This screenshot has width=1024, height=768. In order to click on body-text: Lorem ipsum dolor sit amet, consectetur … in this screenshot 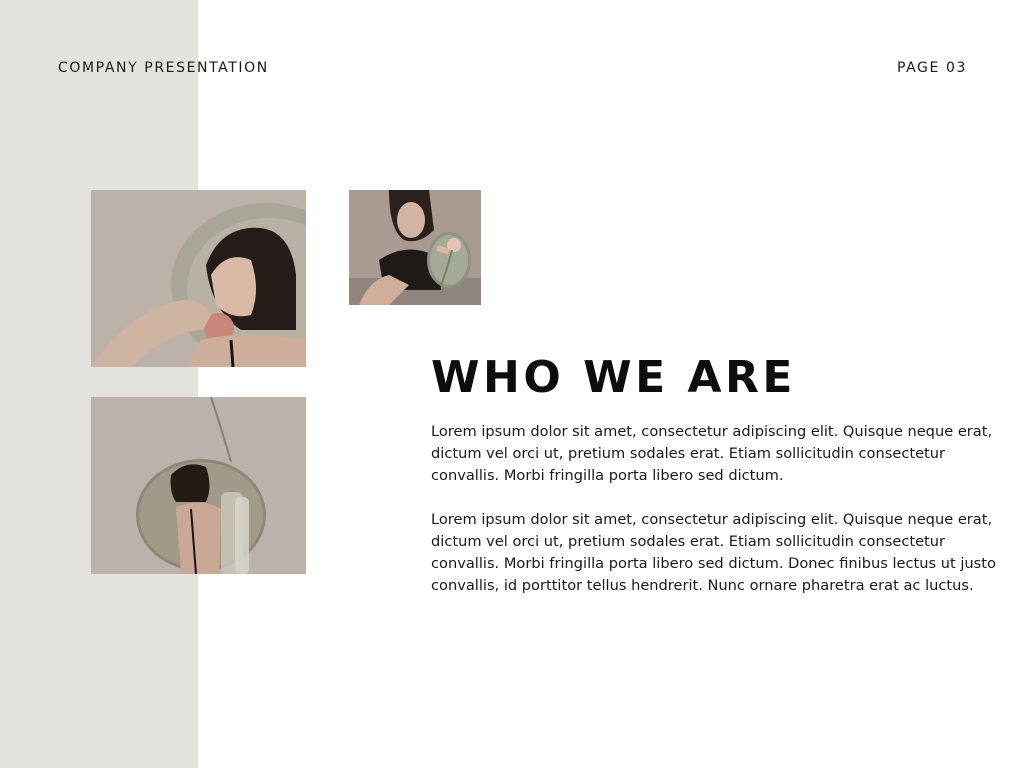, I will do `click(714, 520)`.